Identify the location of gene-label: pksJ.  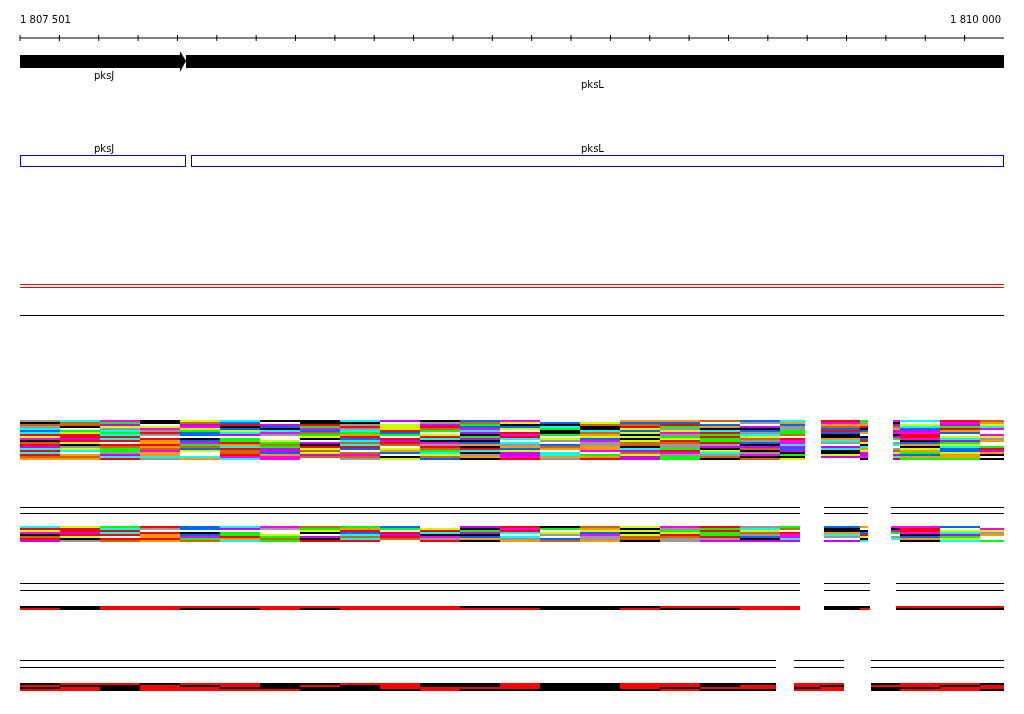
(104, 75).